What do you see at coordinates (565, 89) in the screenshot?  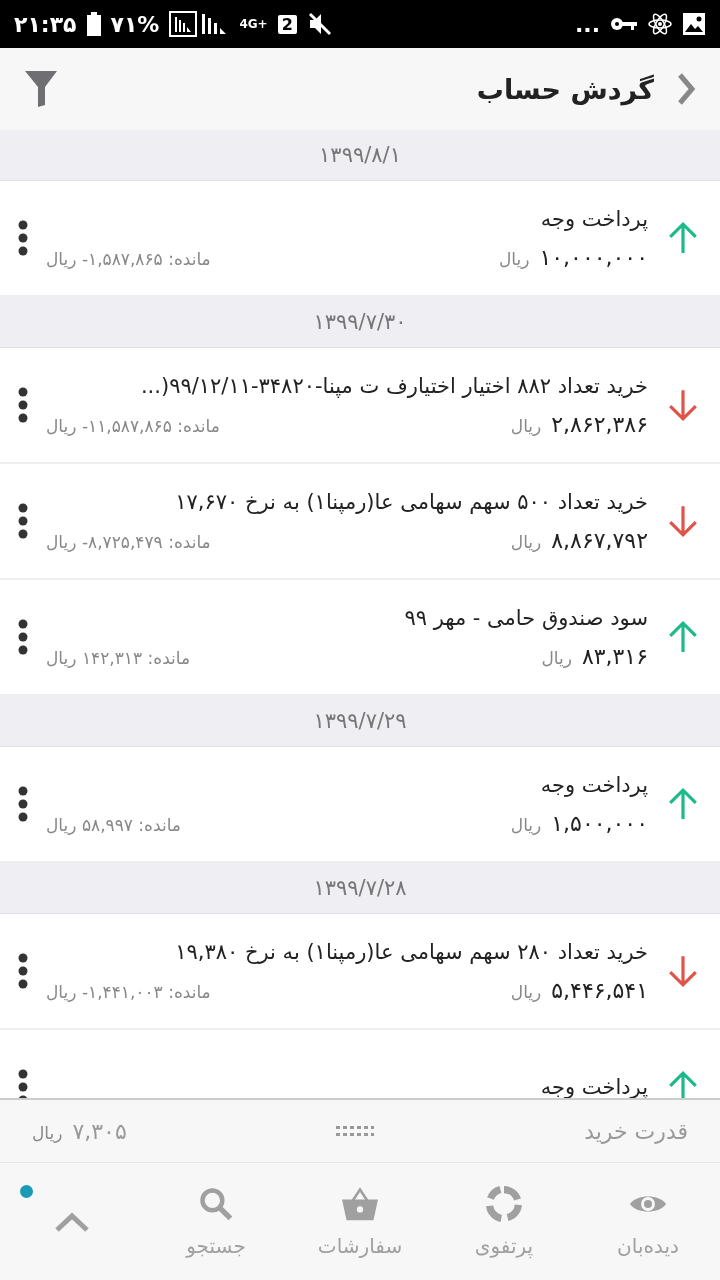 I see `page-title: گردش حساب` at bounding box center [565, 89].